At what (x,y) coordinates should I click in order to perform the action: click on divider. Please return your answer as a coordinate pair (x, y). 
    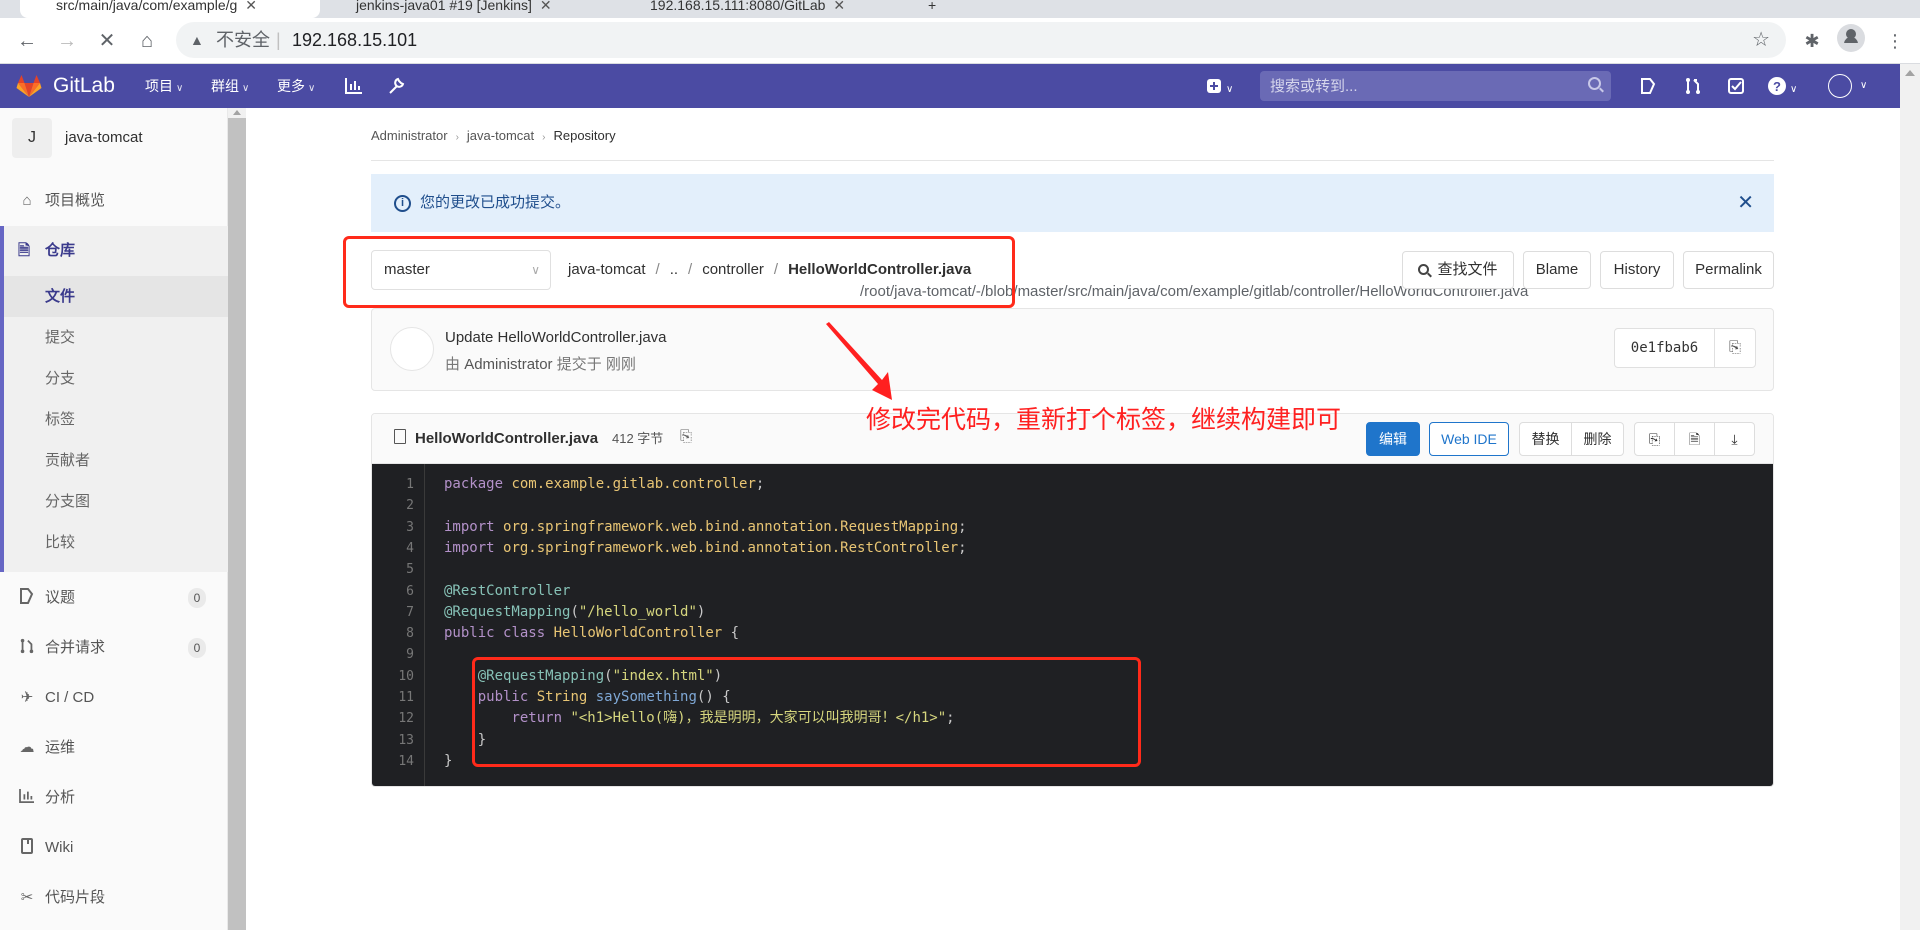
    Looking at the image, I should click on (1072, 160).